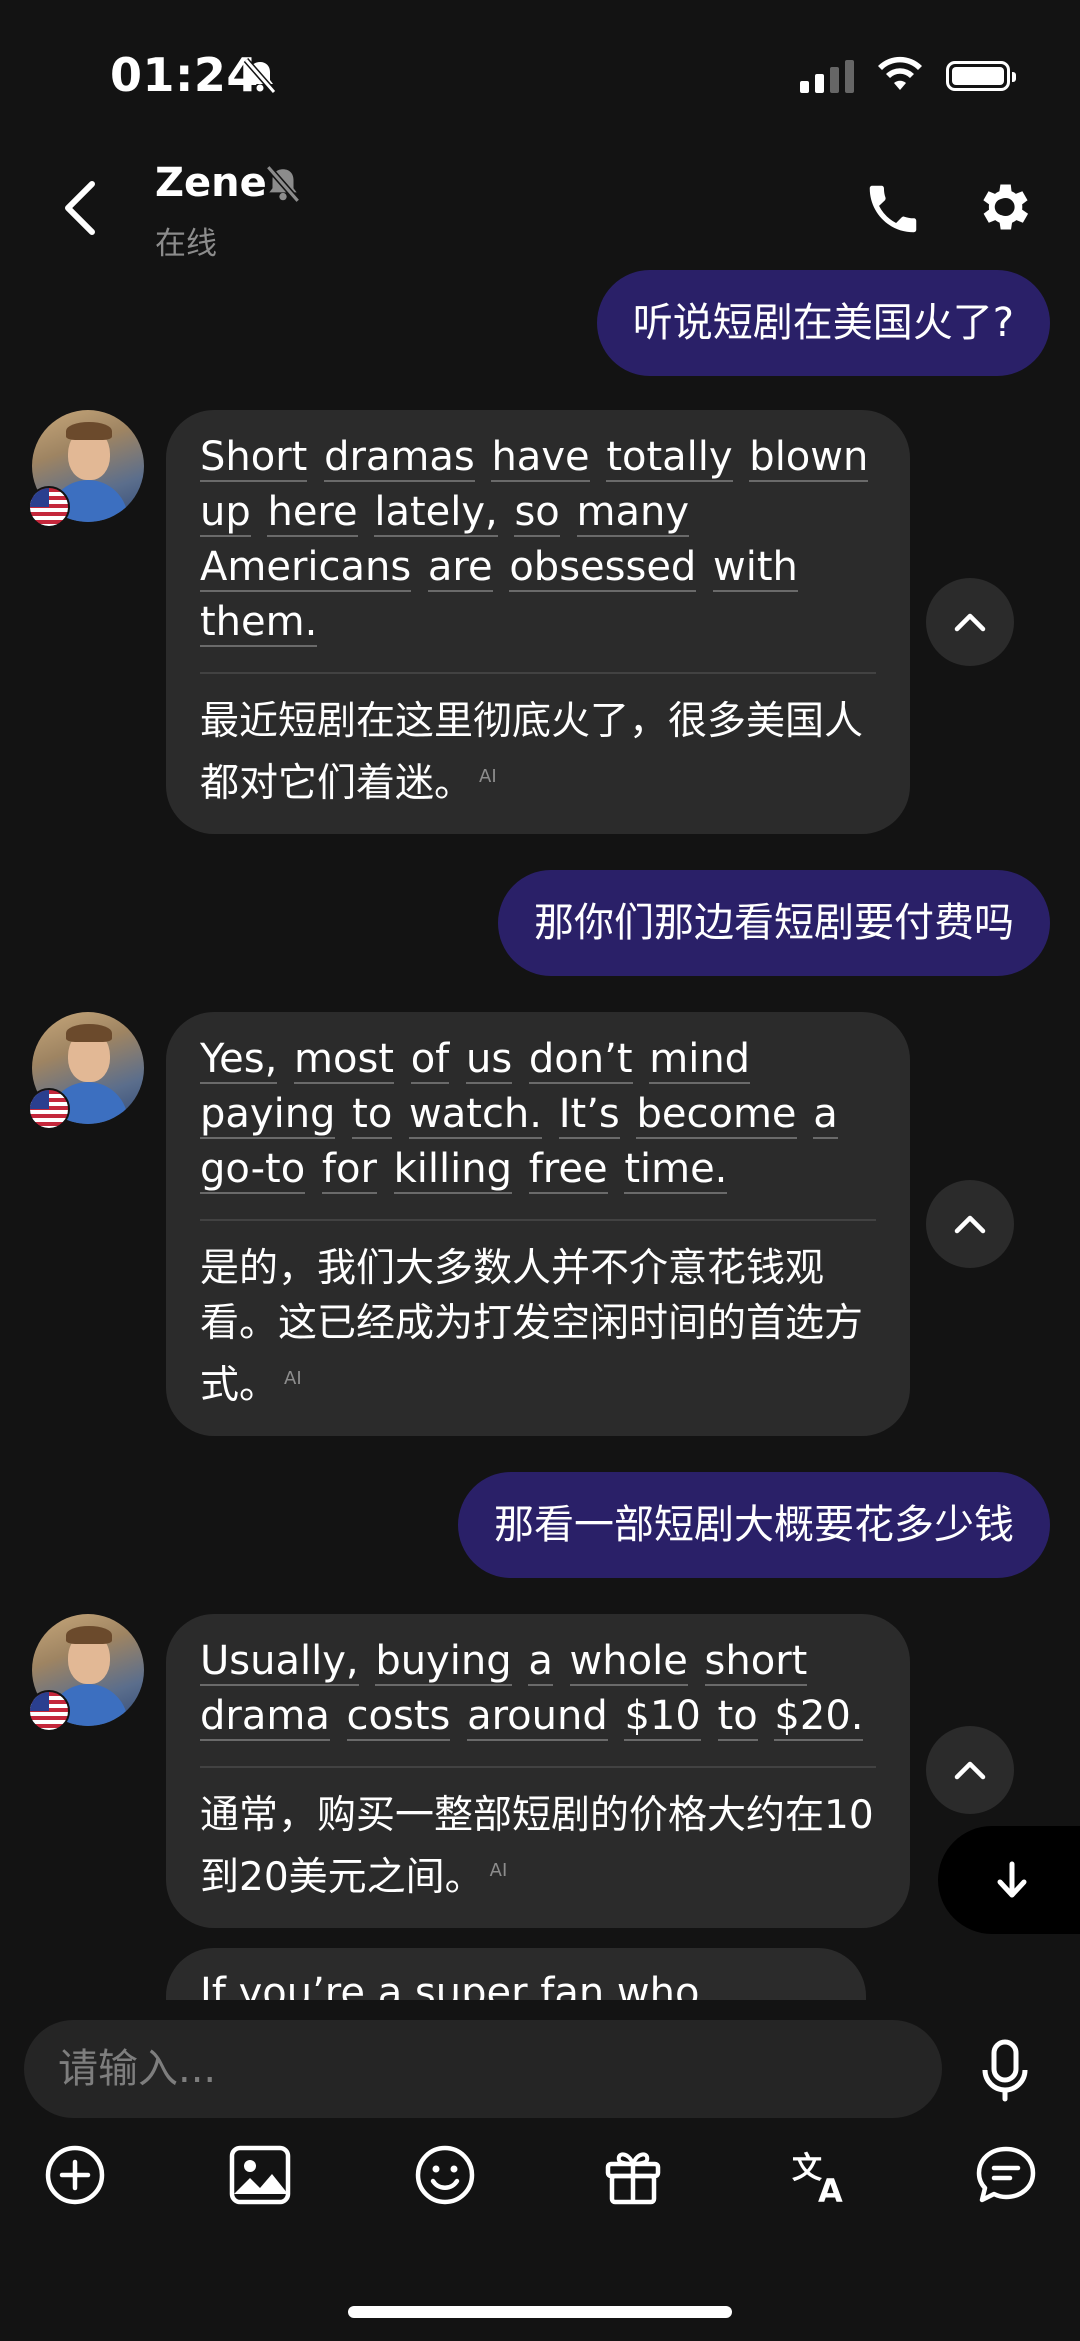 This screenshot has height=2341, width=1080. Describe the element at coordinates (253, 1170) in the screenshot. I see `english-word: go-to` at that location.